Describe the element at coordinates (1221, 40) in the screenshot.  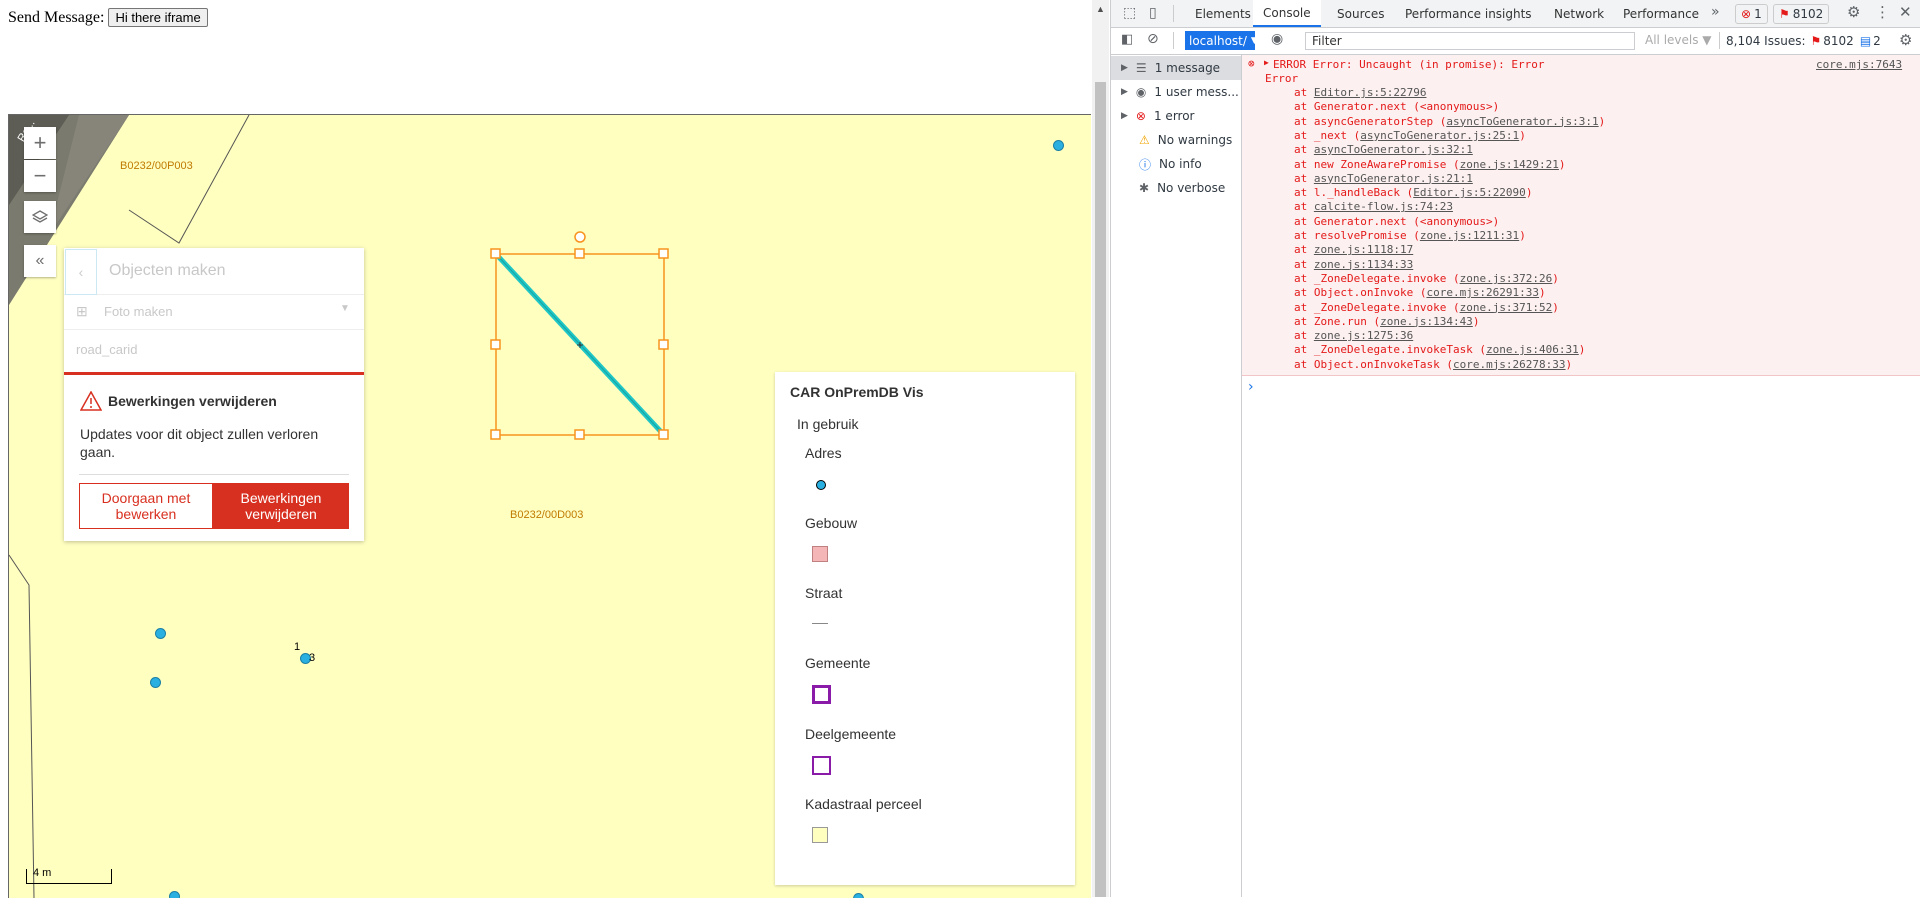
I see `context-select: localhost/▼` at that location.